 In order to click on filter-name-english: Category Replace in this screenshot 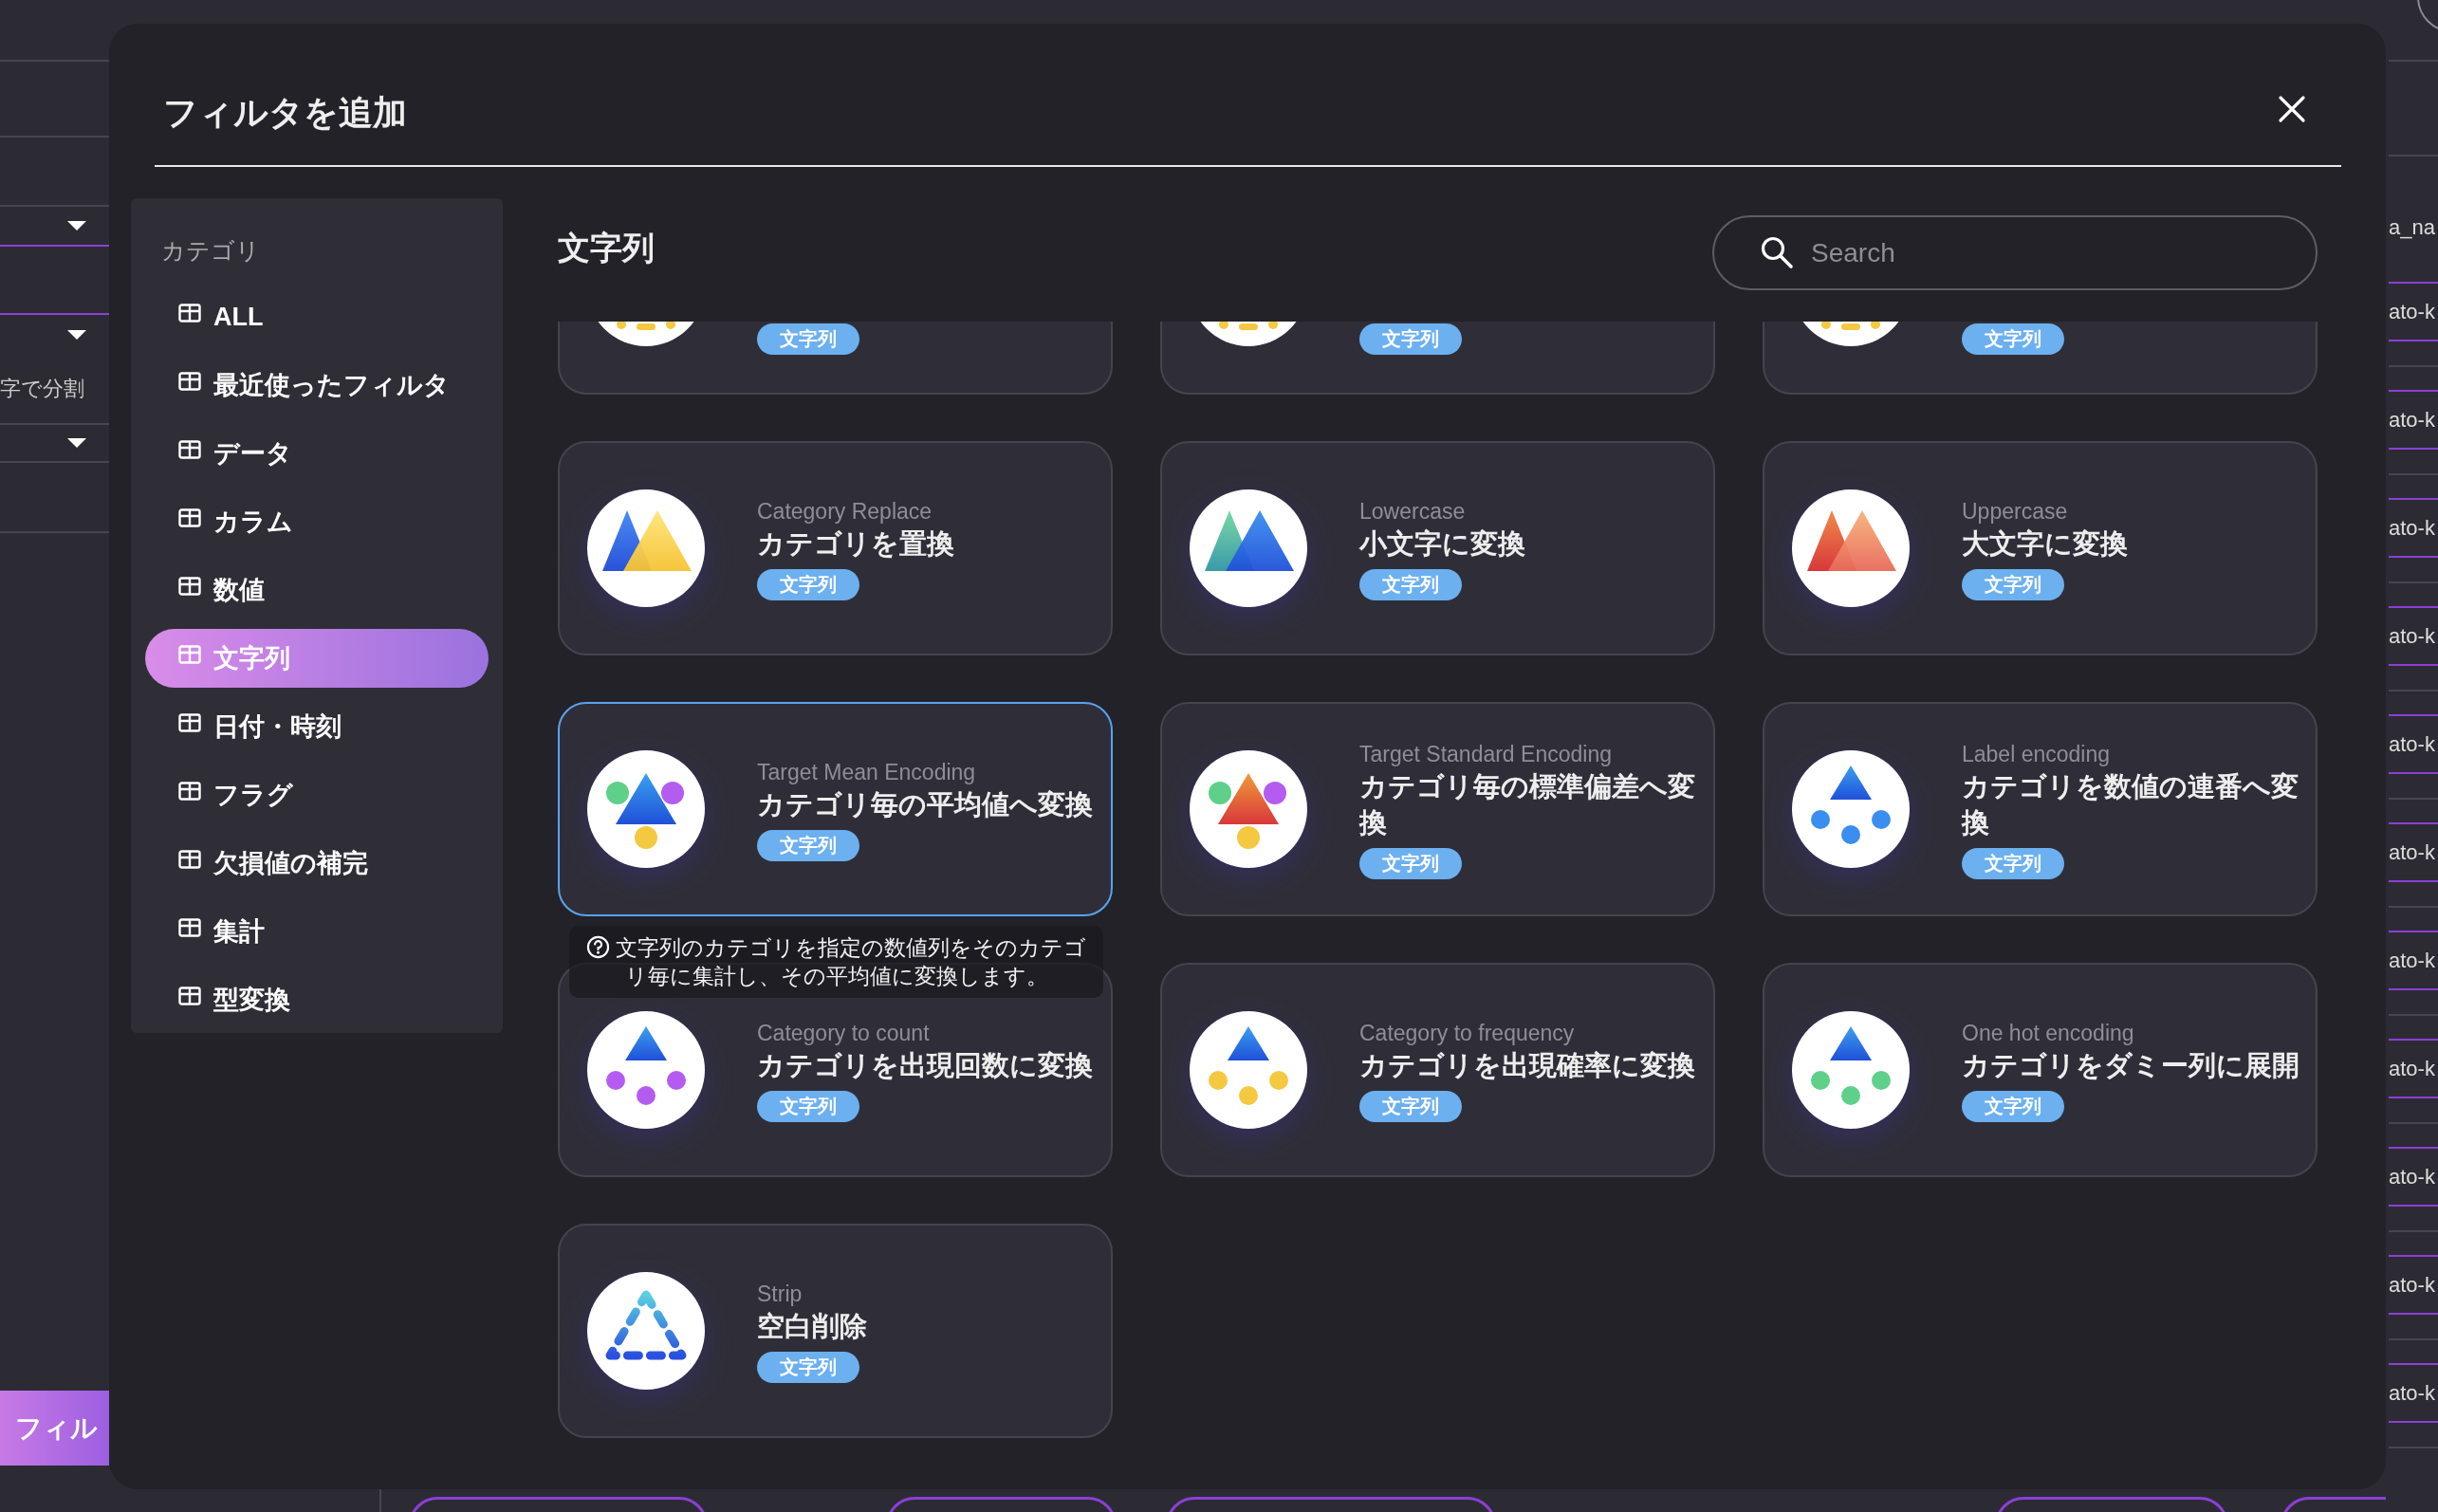, I will do `click(845, 511)`.